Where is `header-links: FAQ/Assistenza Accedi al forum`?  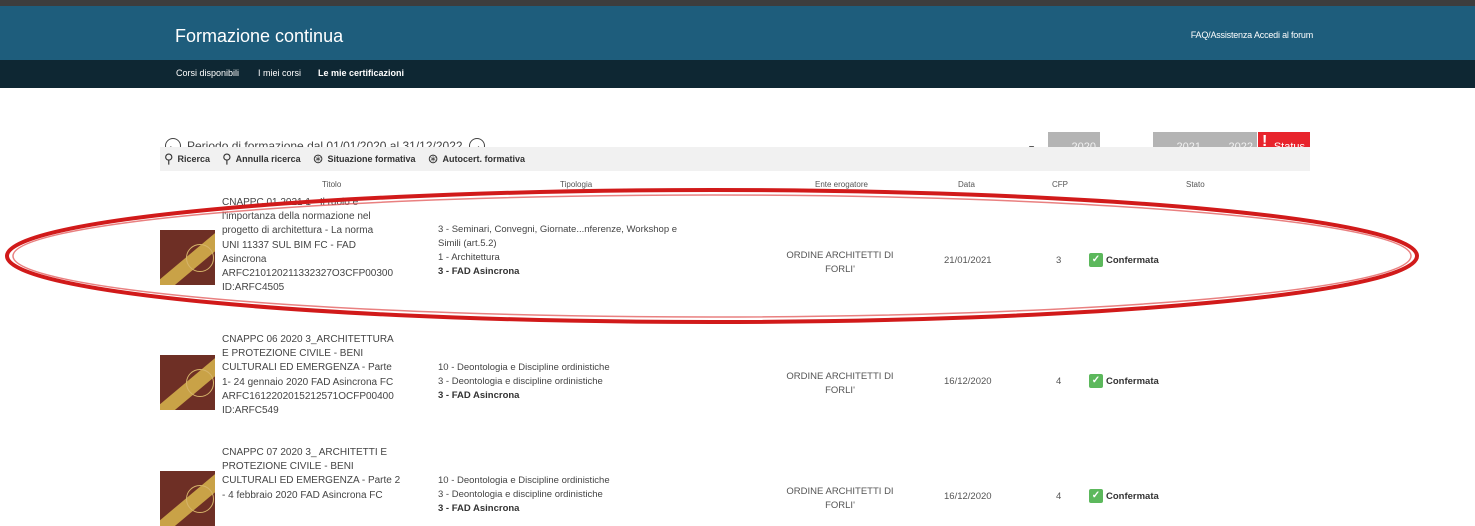 header-links: FAQ/Assistenza Accedi al forum is located at coordinates (1251, 35).